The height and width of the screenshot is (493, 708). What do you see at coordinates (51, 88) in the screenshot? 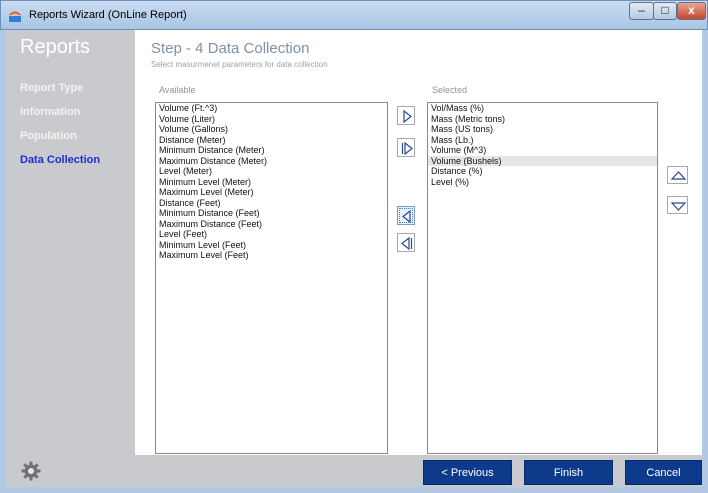
I see `sidebar-item-report-type: Report Type` at bounding box center [51, 88].